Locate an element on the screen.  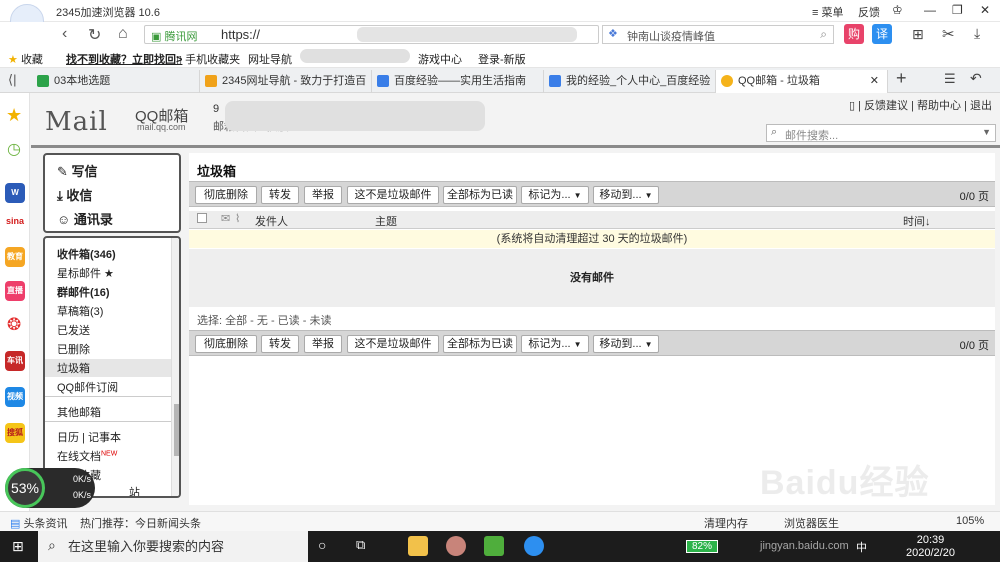
mail-search-input: ⌕ 邮件搜索... ▼ is located at coordinates (881, 133).